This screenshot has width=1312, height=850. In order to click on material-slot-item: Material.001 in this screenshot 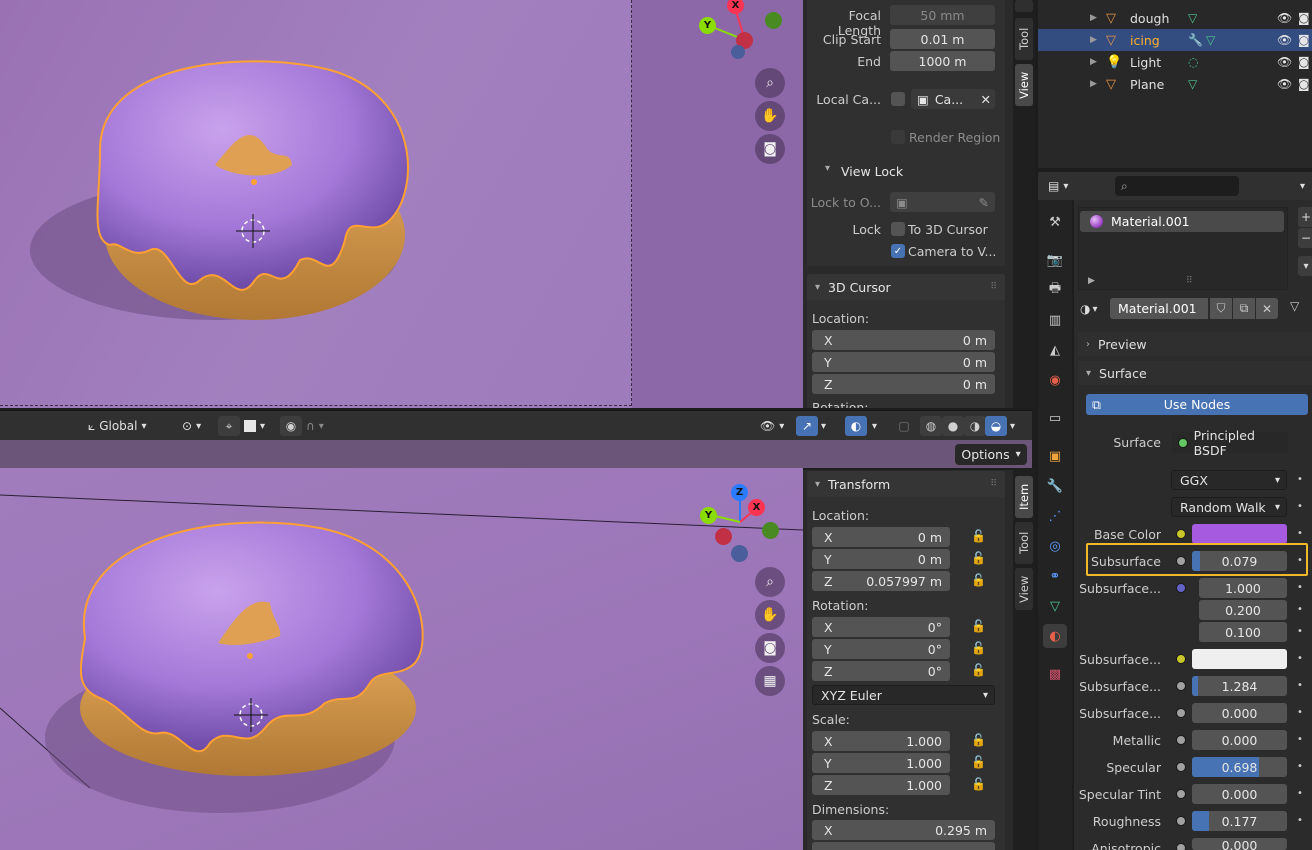, I will do `click(1182, 221)`.